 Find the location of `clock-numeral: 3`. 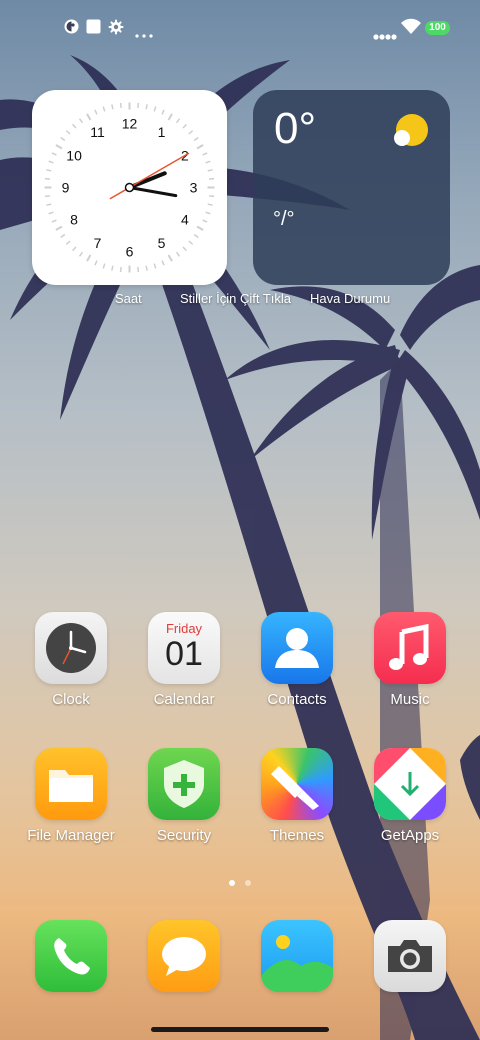

clock-numeral: 3 is located at coordinates (194, 188).